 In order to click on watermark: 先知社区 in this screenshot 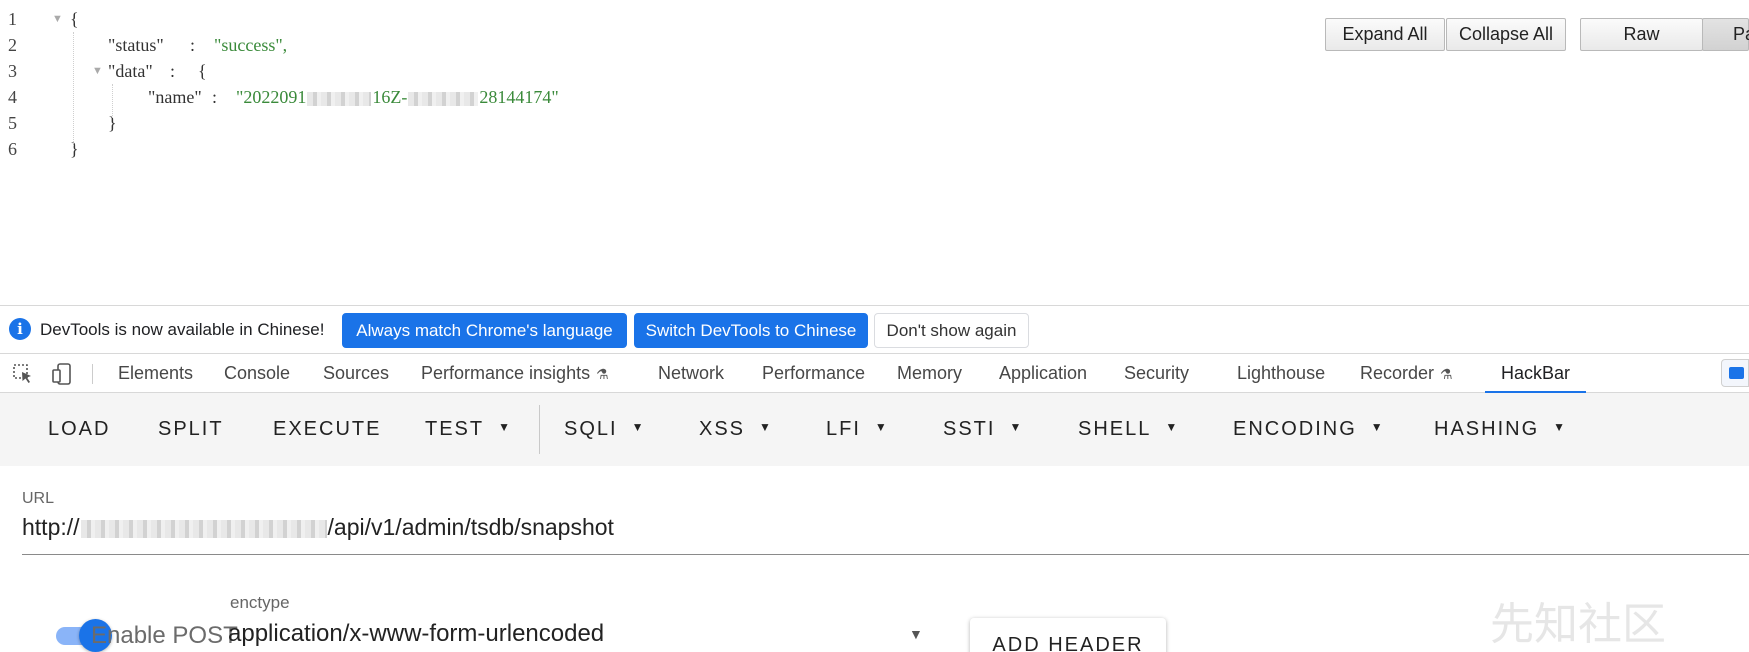, I will do `click(1578, 624)`.